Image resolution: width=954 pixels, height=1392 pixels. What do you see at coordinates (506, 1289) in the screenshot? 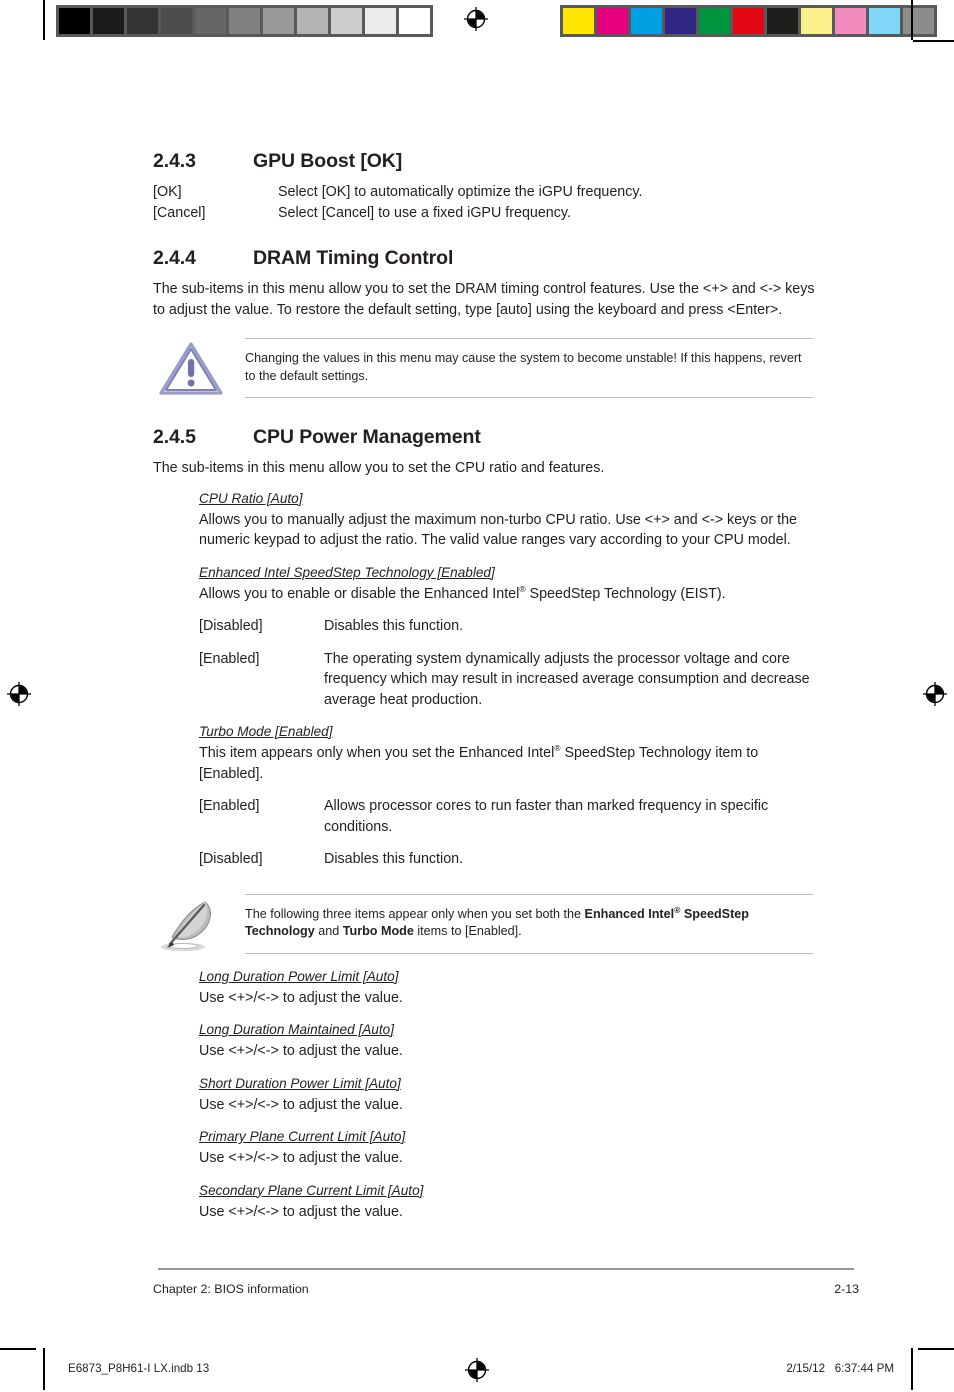
I see `page-footer: Chapter 2: BIOS information 2-13` at bounding box center [506, 1289].